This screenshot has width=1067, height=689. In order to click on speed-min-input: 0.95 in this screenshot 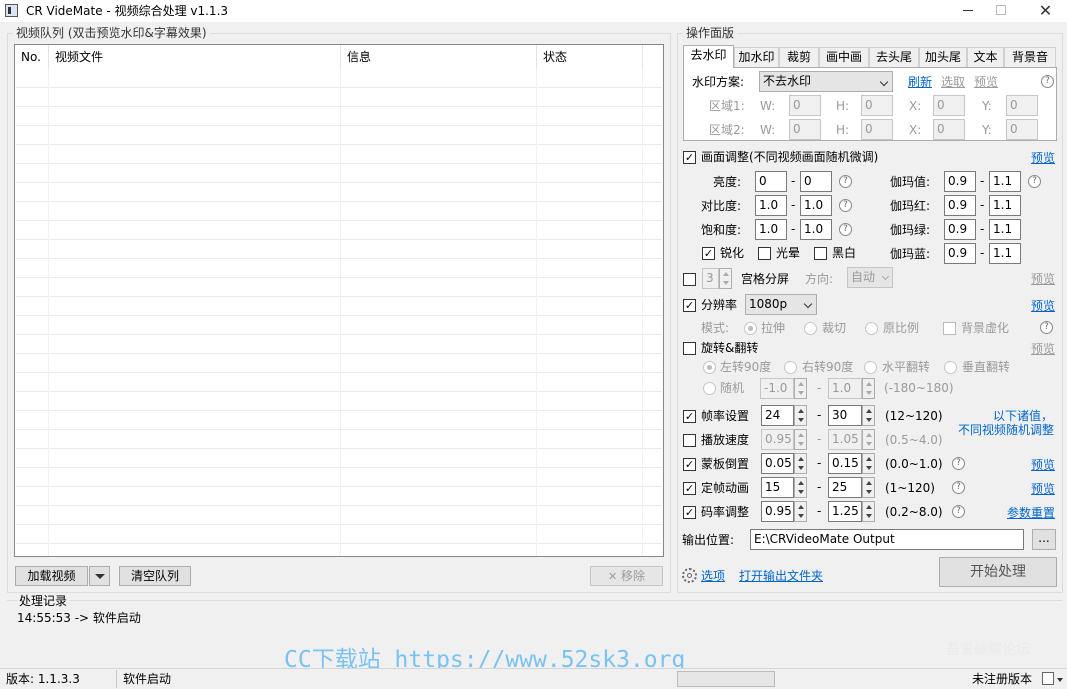, I will do `click(777, 439)`.